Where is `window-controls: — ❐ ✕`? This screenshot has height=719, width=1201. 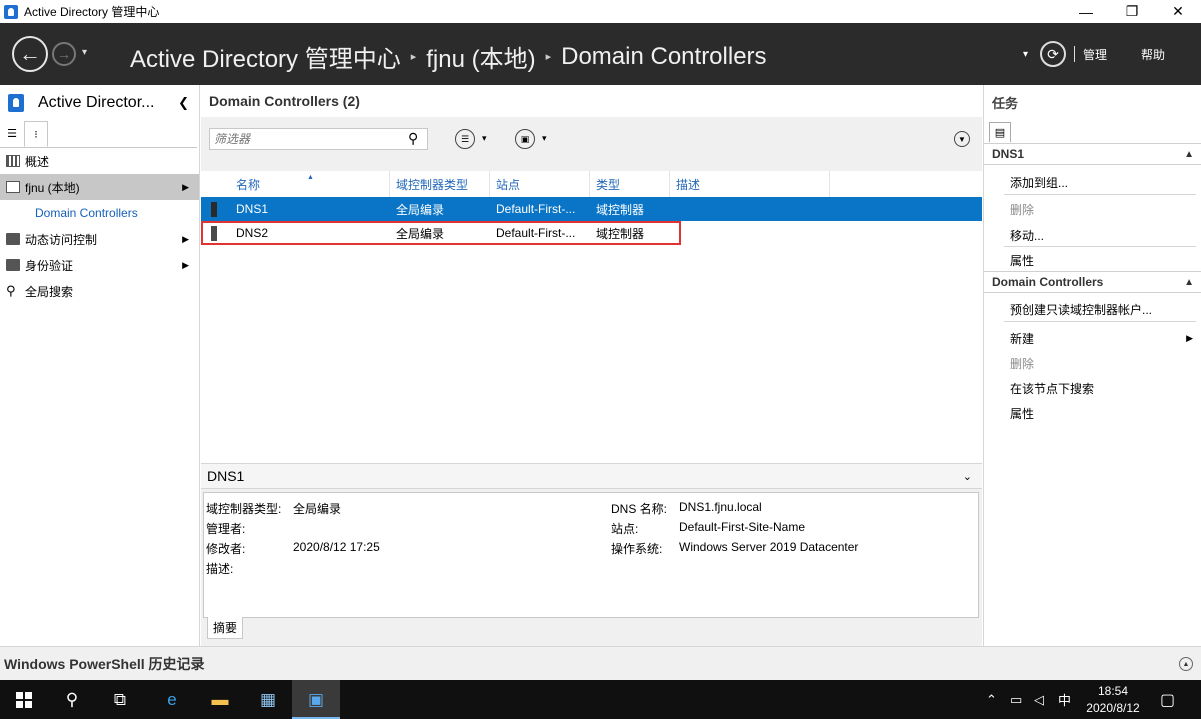 window-controls: — ❐ ✕ is located at coordinates (1132, 11).